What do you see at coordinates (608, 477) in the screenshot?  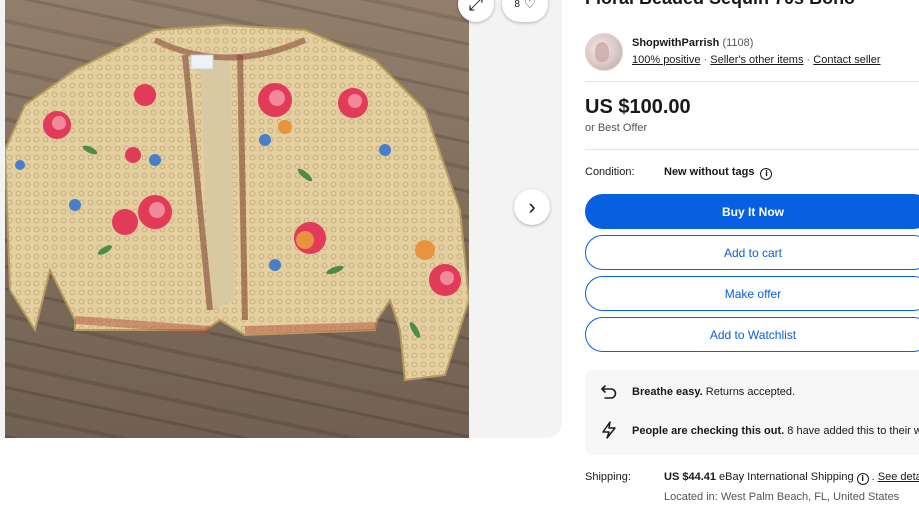 I see `shipping-label: Shipping:` at bounding box center [608, 477].